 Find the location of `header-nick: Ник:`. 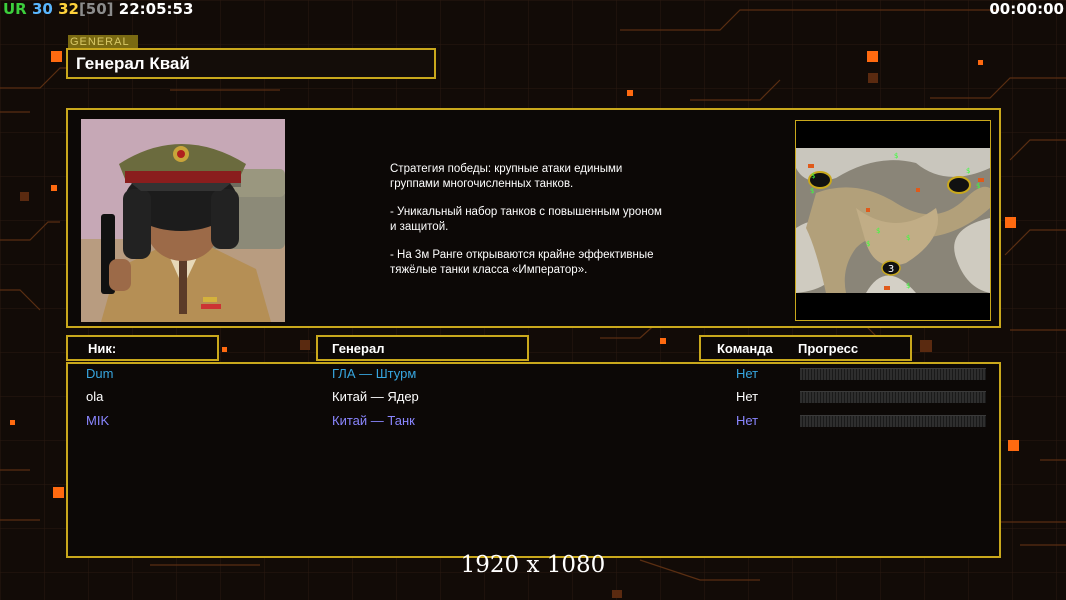

header-nick: Ник: is located at coordinates (142, 348).